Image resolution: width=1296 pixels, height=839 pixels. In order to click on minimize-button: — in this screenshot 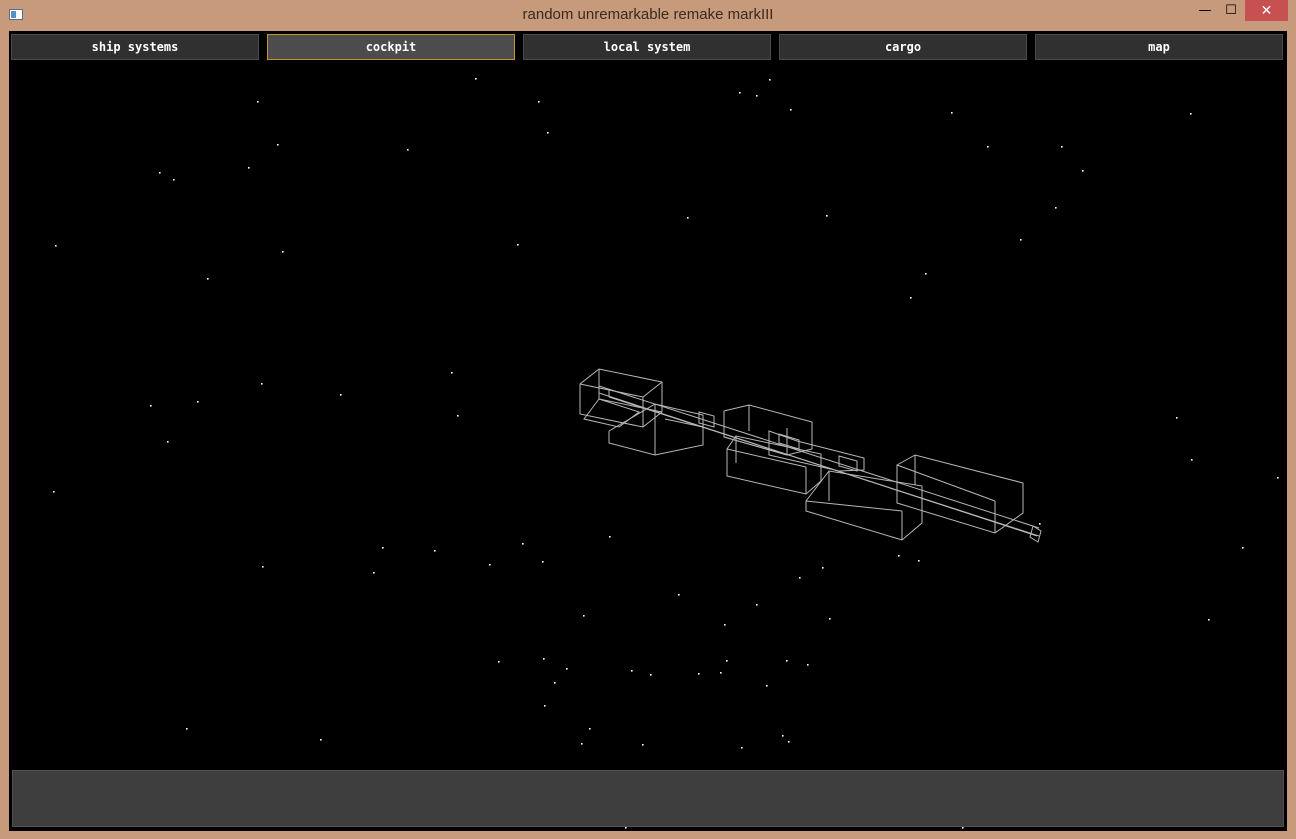, I will do `click(1205, 10)`.